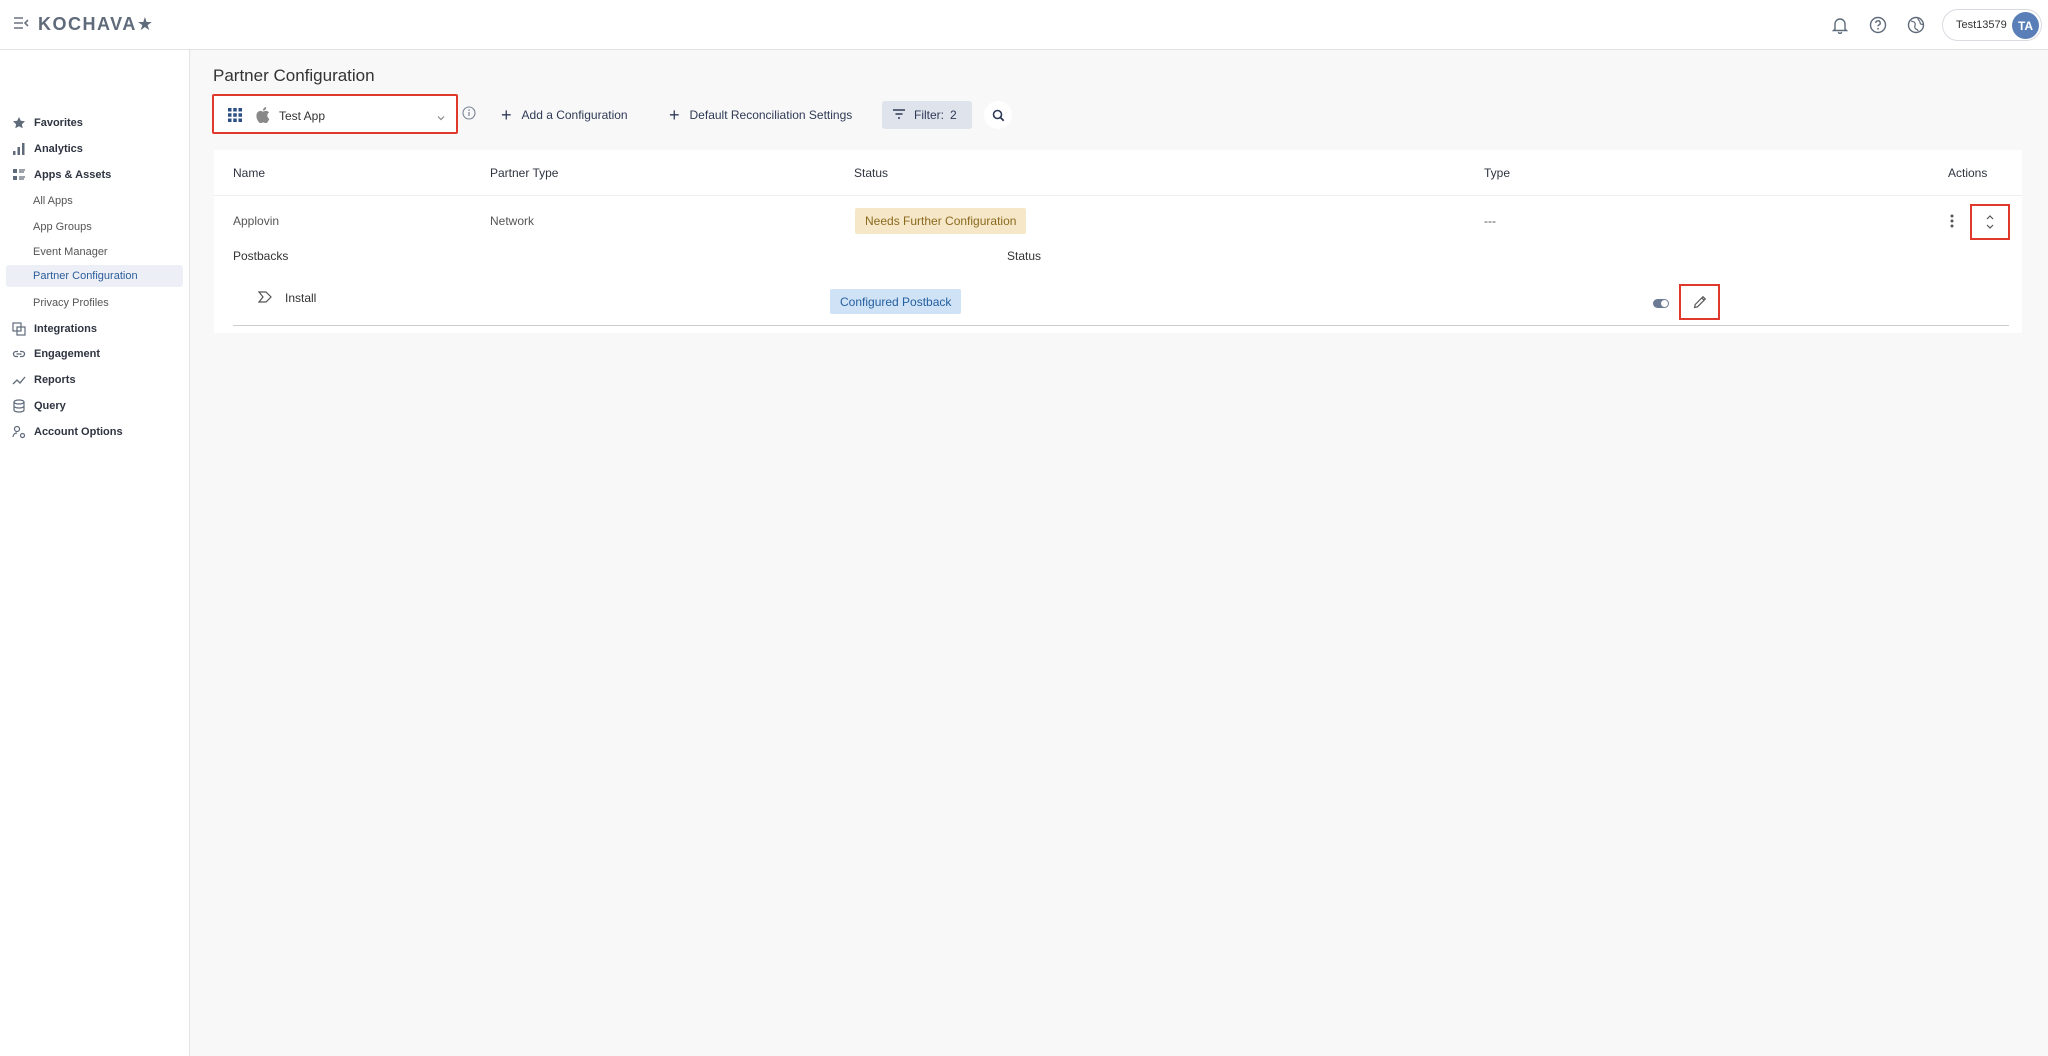 The image size is (2048, 1056). What do you see at coordinates (871, 173) in the screenshot?
I see `column-header-status: Status` at bounding box center [871, 173].